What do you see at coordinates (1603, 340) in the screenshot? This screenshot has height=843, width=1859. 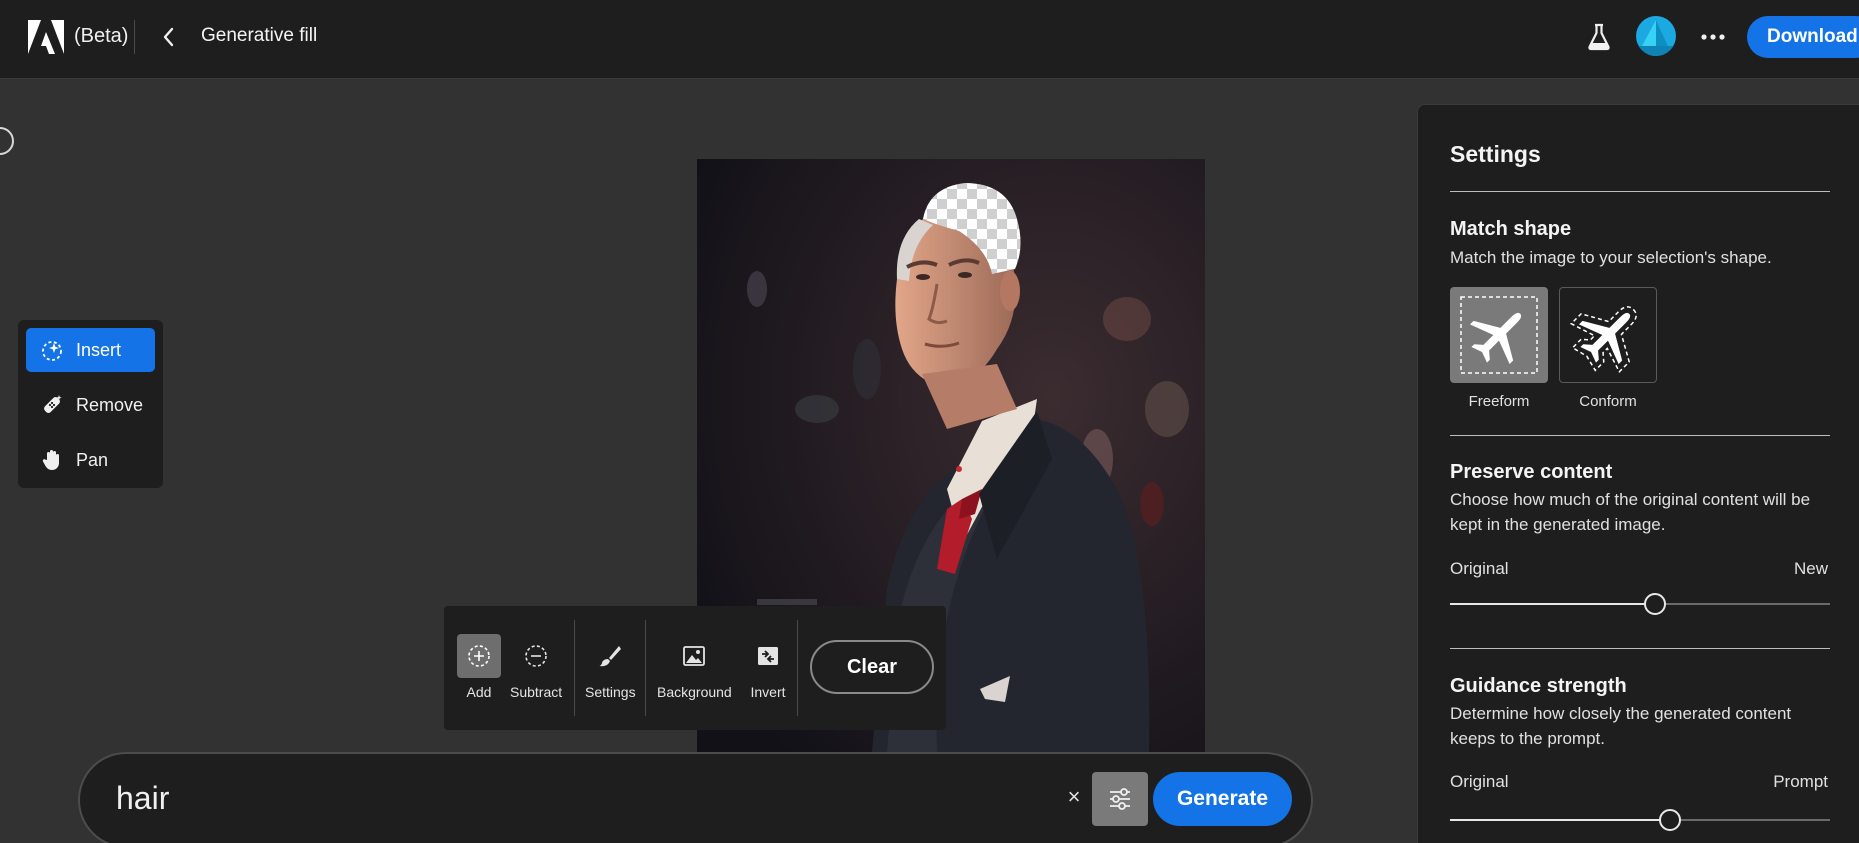 I see `airplane-conform-icon` at bounding box center [1603, 340].